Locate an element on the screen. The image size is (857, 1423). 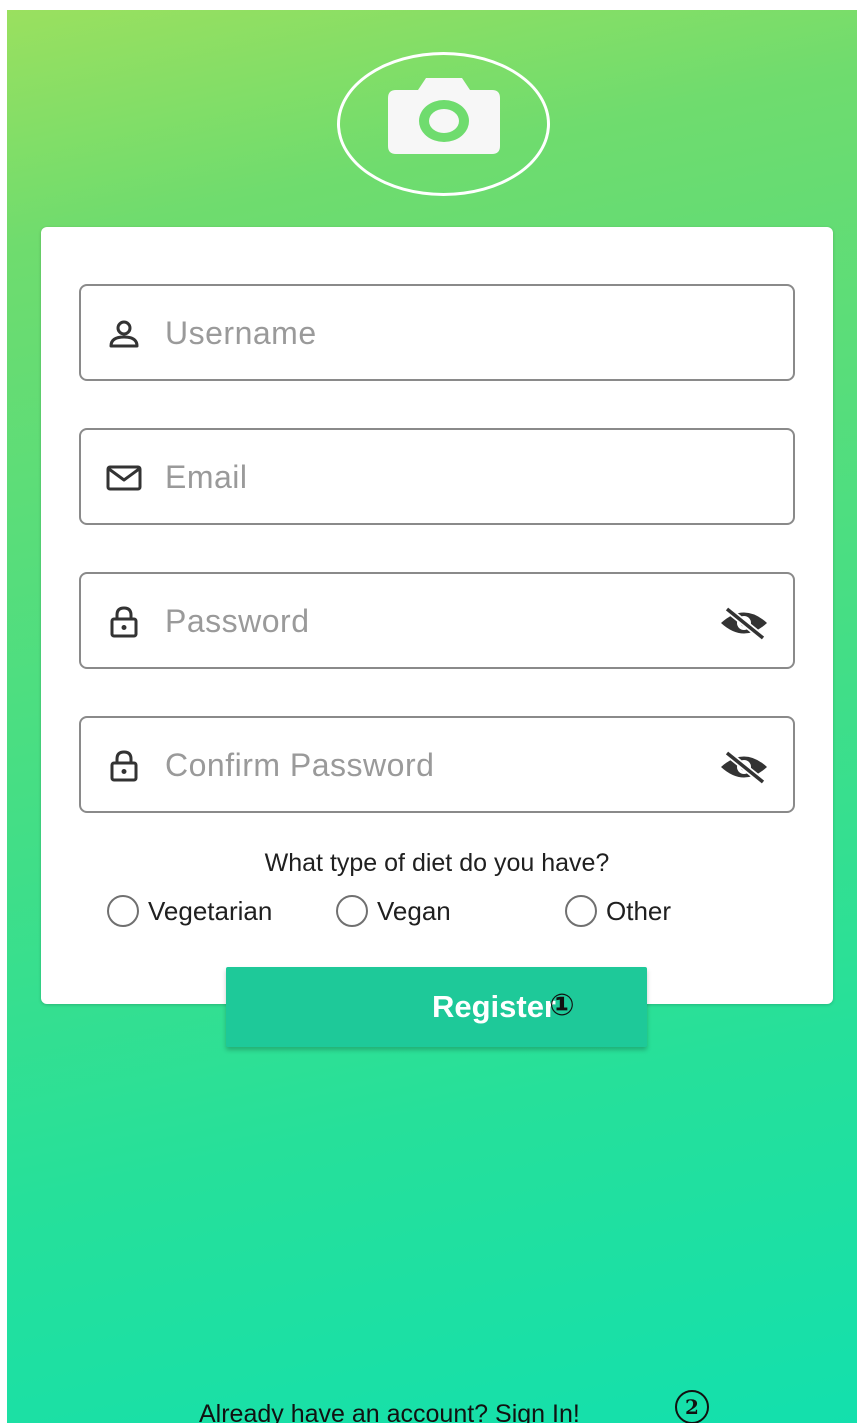
confirm-password-field: Confirm Password is located at coordinates (437, 764).